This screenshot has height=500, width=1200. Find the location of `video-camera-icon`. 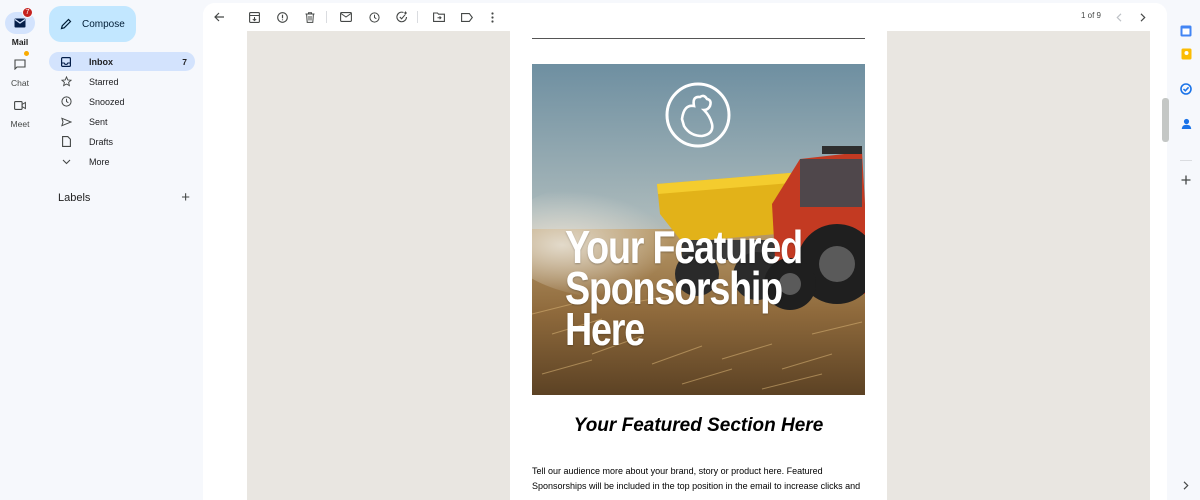

video-camera-icon is located at coordinates (20, 105).